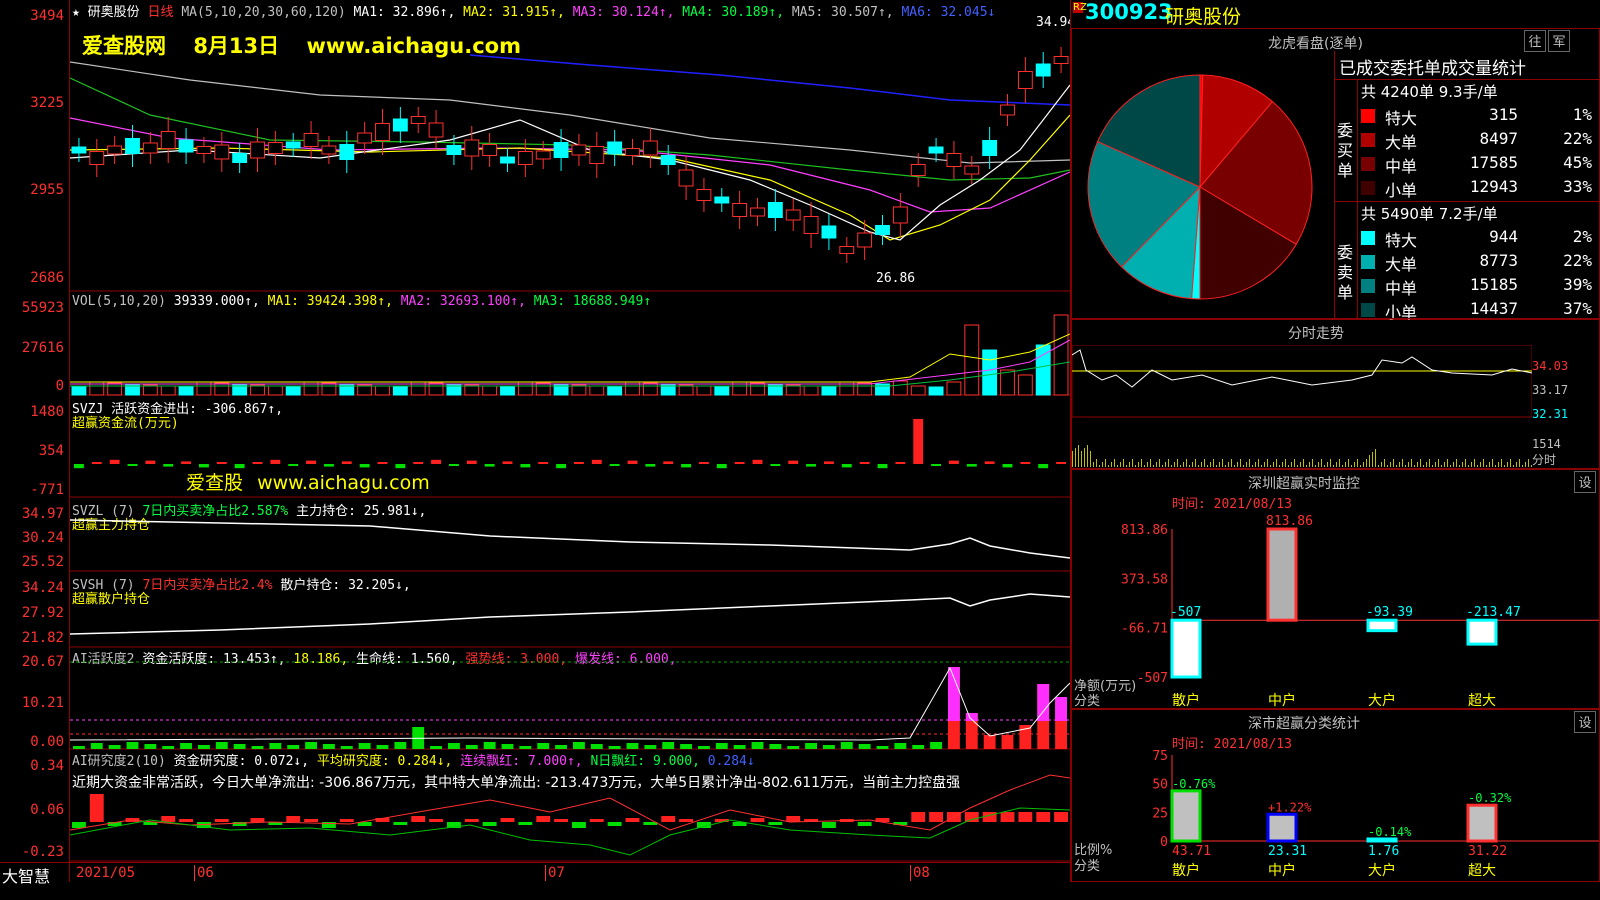  Describe the element at coordinates (1429, 214) in the screenshot. I see `sell-summary: 共 5490单 7.2手/单` at that location.